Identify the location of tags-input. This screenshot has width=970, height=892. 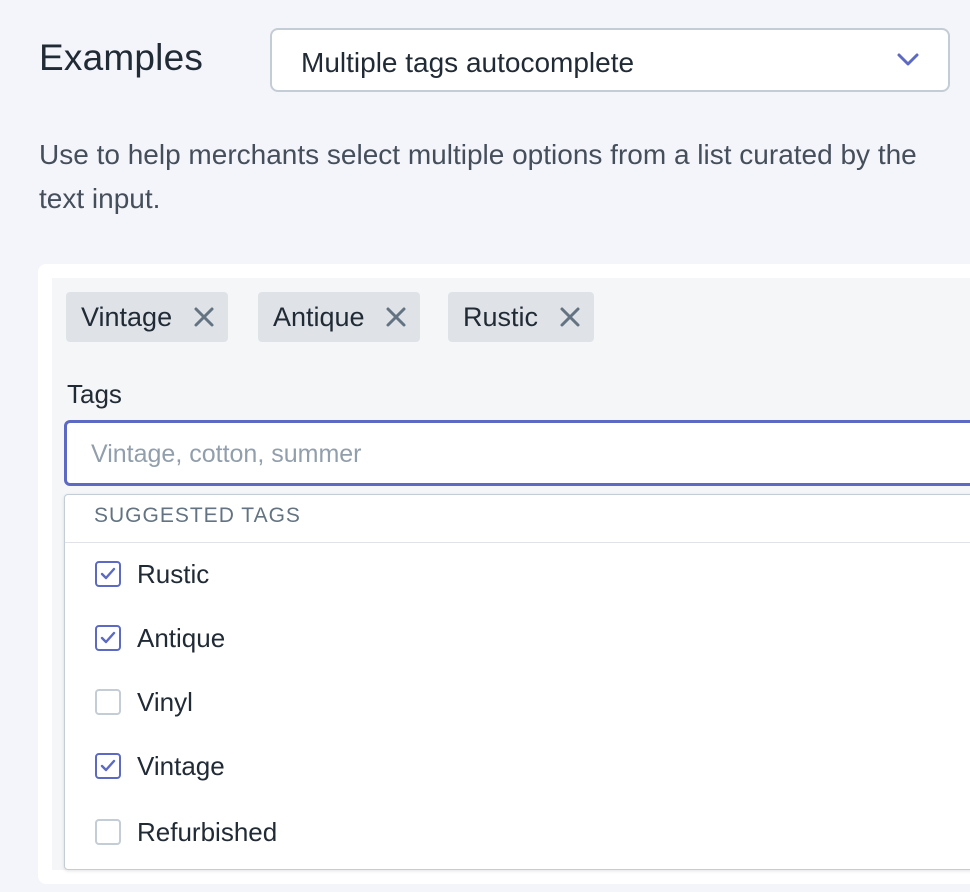
(516, 454).